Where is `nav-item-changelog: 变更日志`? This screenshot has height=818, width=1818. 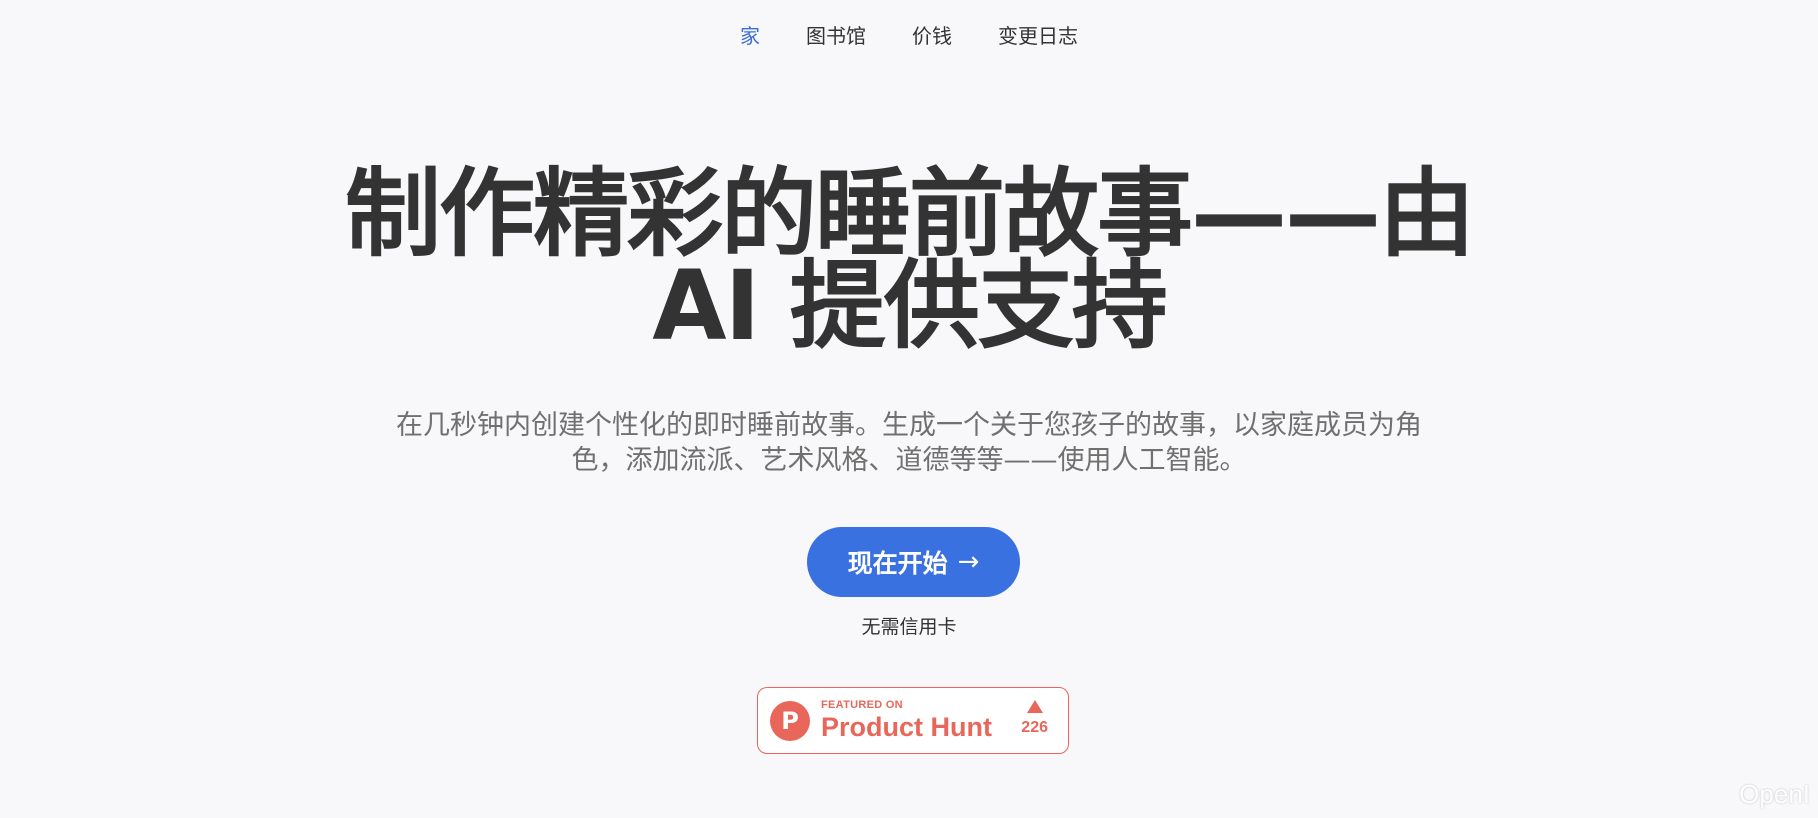
nav-item-changelog: 变更日志 is located at coordinates (1038, 34).